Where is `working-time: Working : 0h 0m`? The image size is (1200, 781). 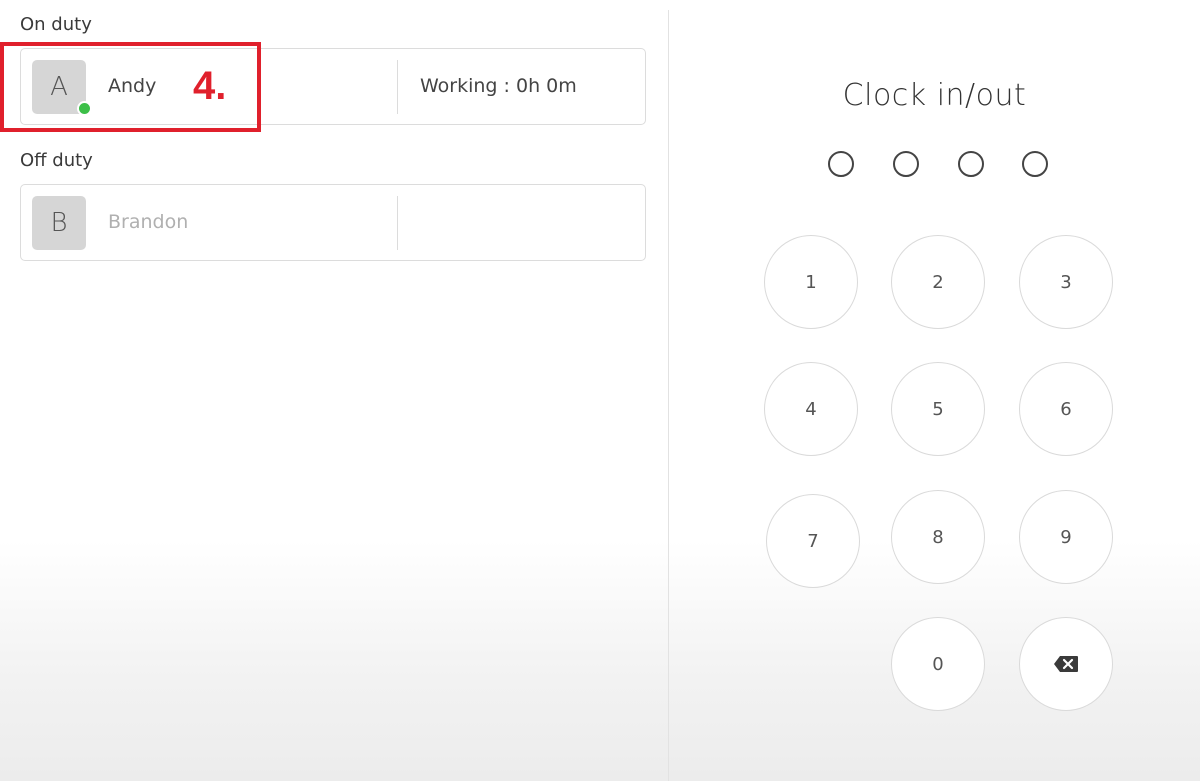
working-time: Working : 0h 0m is located at coordinates (498, 86).